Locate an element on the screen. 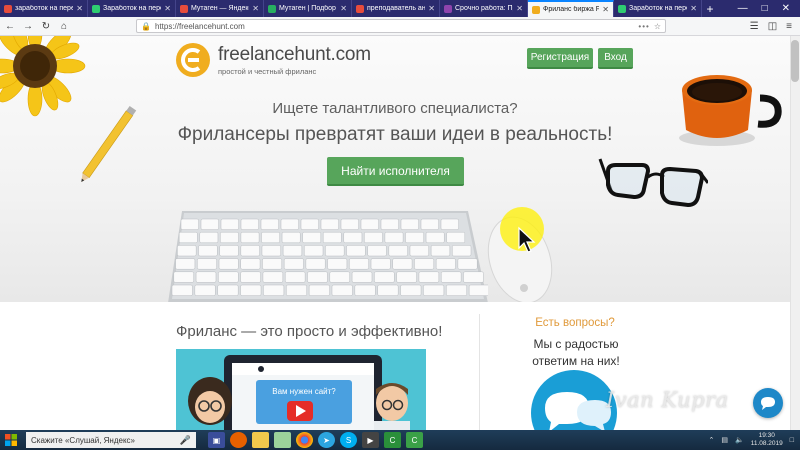  bookmark-star-icon: ☆ is located at coordinates (657, 26).